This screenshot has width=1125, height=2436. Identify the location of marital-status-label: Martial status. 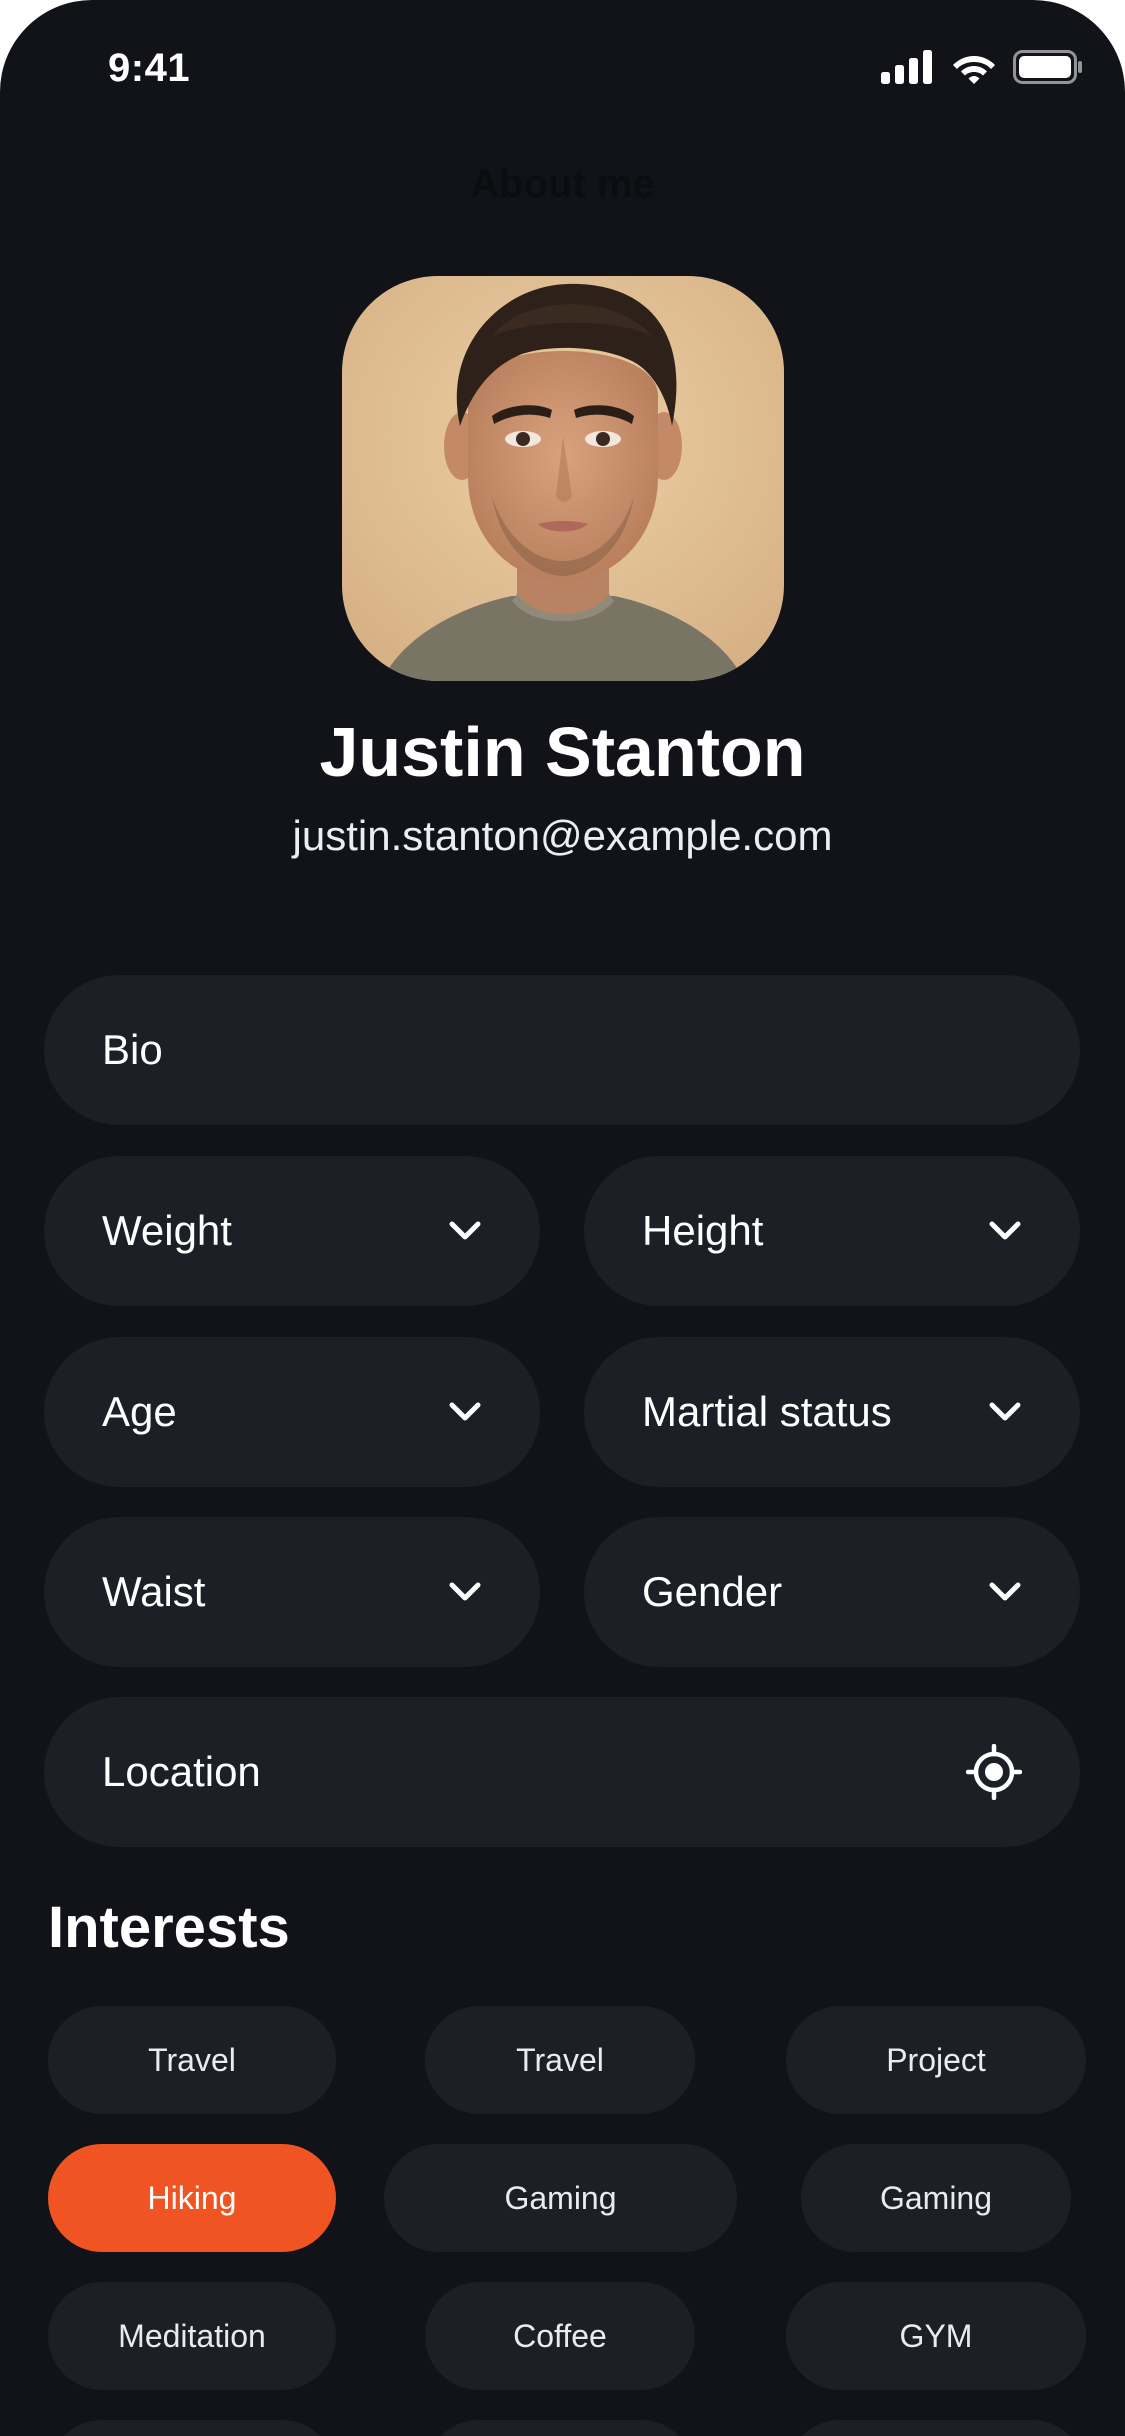
(767, 1411).